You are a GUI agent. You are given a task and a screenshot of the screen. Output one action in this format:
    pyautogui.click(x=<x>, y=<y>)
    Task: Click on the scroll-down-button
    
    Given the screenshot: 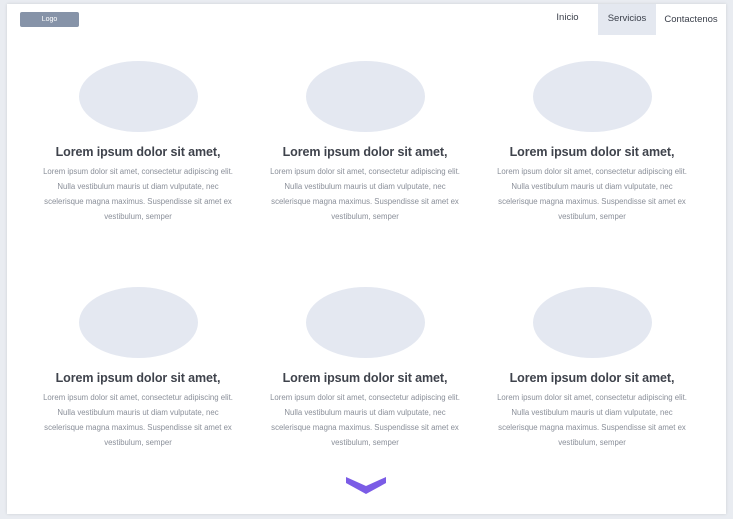 What is the action you would take?
    pyautogui.click(x=366, y=485)
    